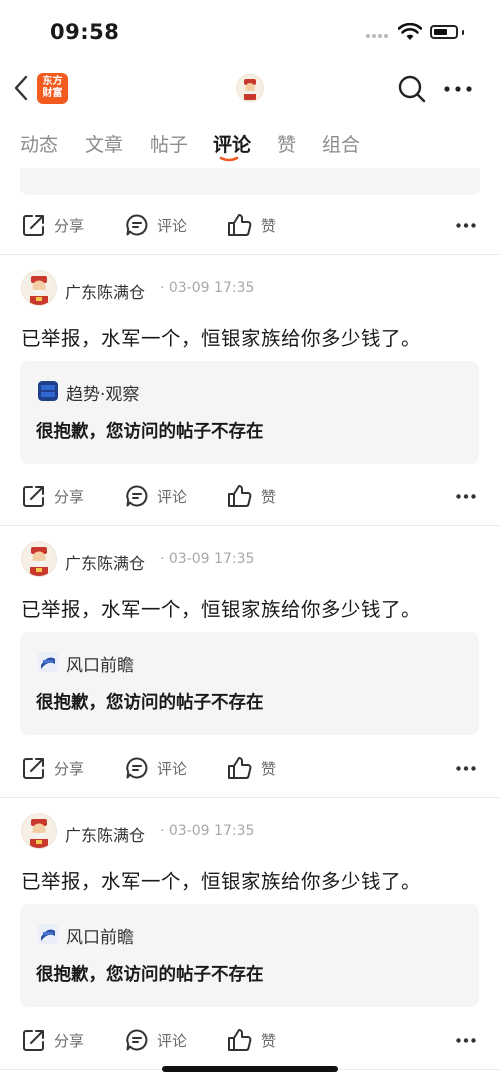 The height and width of the screenshot is (1083, 500). Describe the element at coordinates (104, 143) in the screenshot. I see `tab-articles: 文章` at that location.